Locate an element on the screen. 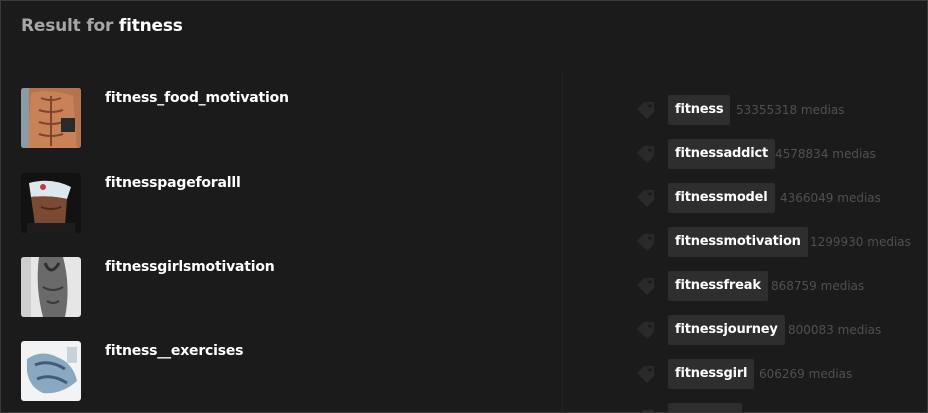  username: fitnessgirlsmotivation is located at coordinates (190, 267).